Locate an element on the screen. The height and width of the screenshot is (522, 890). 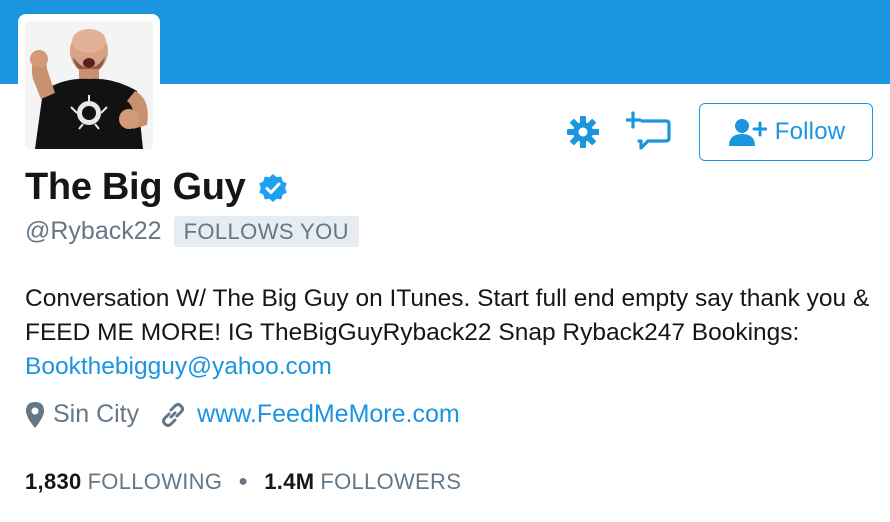
following-stat: 1,830 FOLLOWING is located at coordinates (123, 482).